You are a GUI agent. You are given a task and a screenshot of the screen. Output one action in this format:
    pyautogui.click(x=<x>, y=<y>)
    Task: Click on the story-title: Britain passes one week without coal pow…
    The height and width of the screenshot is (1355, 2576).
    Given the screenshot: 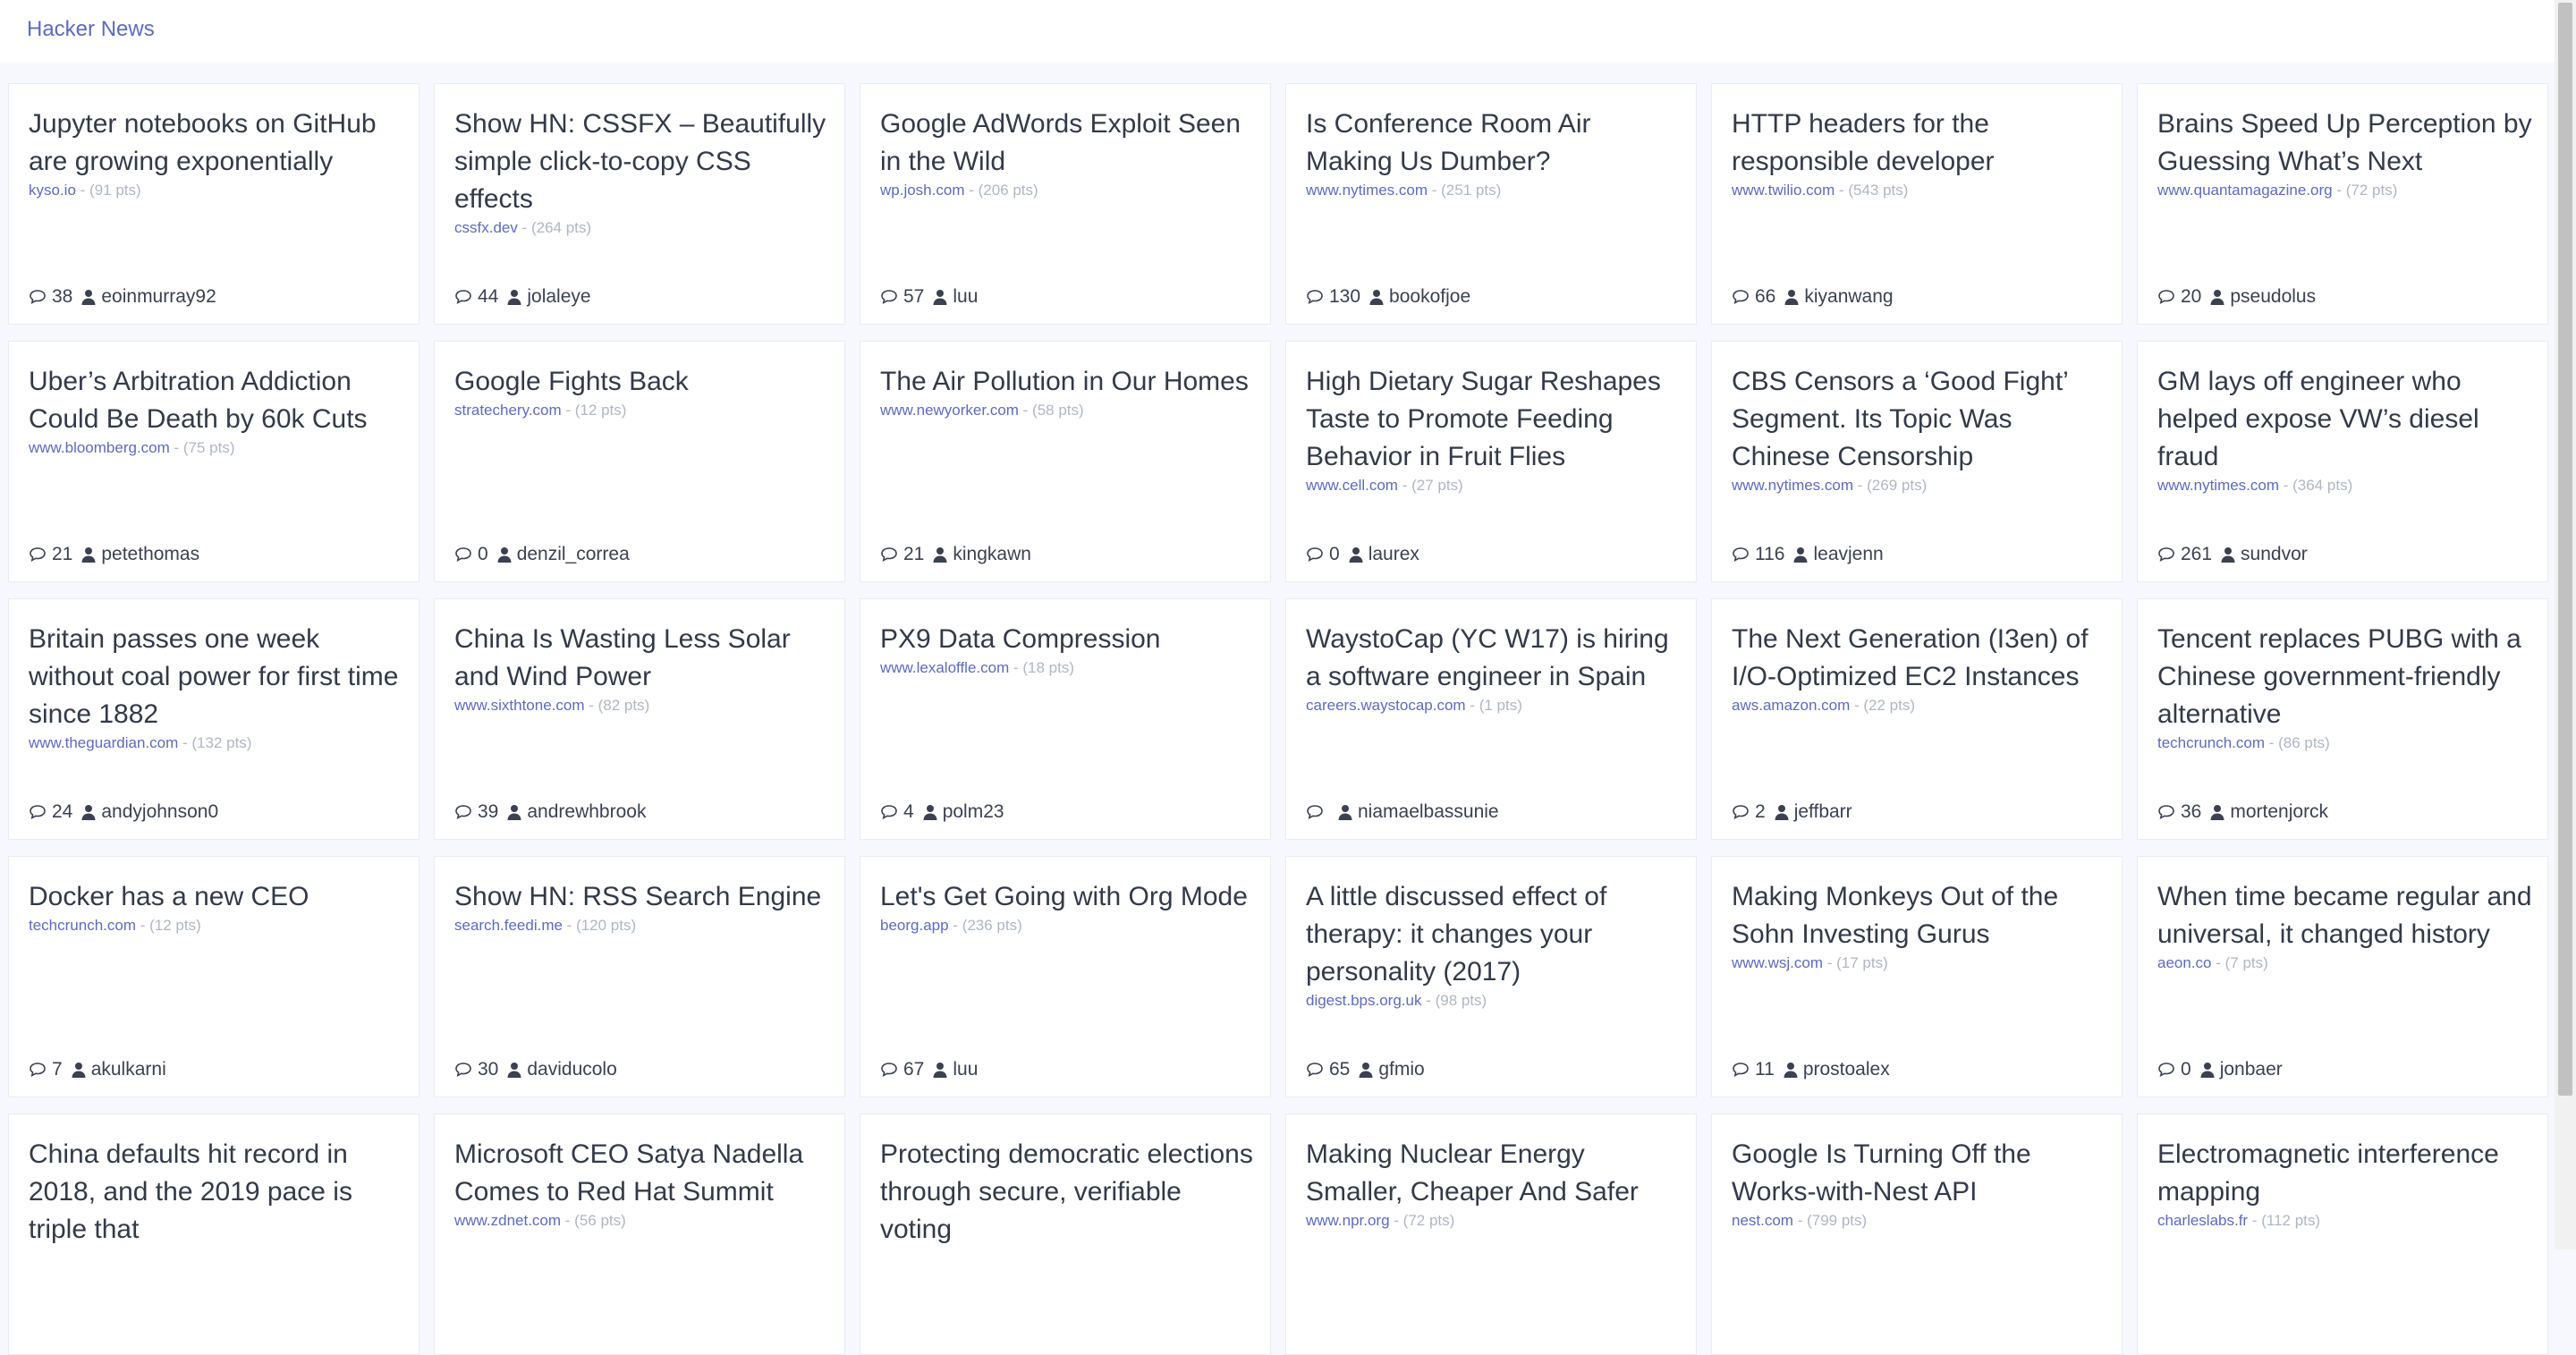 What is the action you would take?
    pyautogui.click(x=213, y=676)
    